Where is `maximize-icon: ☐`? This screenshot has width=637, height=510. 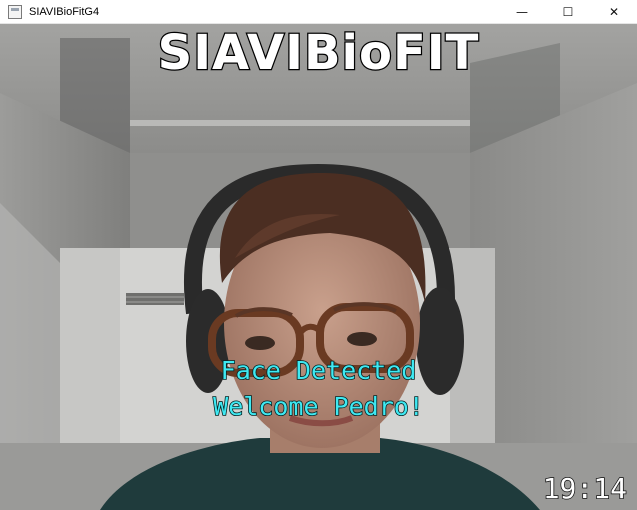
maximize-icon: ☐ is located at coordinates (568, 11).